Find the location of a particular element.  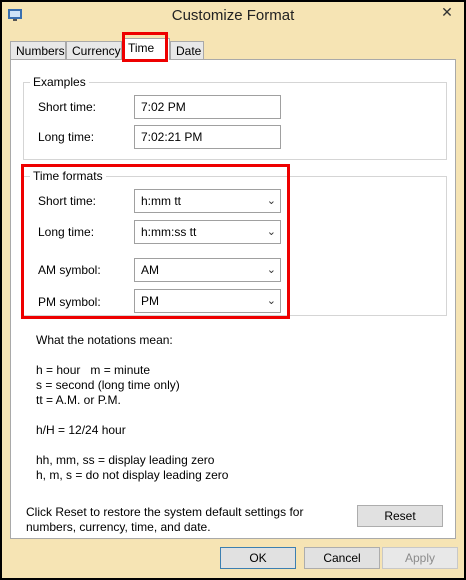

notations-heading: What the notations mean: is located at coordinates (104, 340).